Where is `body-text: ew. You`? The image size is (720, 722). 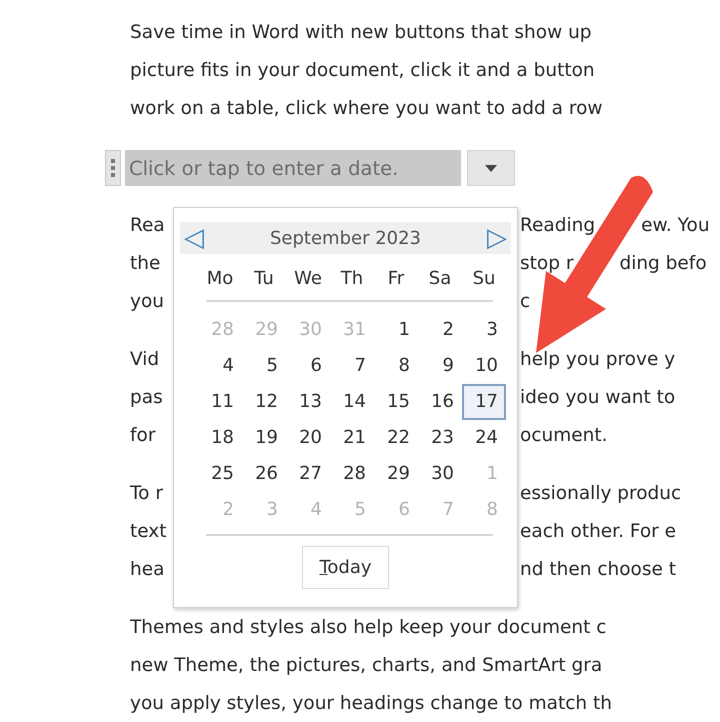 body-text: ew. You is located at coordinates (675, 226).